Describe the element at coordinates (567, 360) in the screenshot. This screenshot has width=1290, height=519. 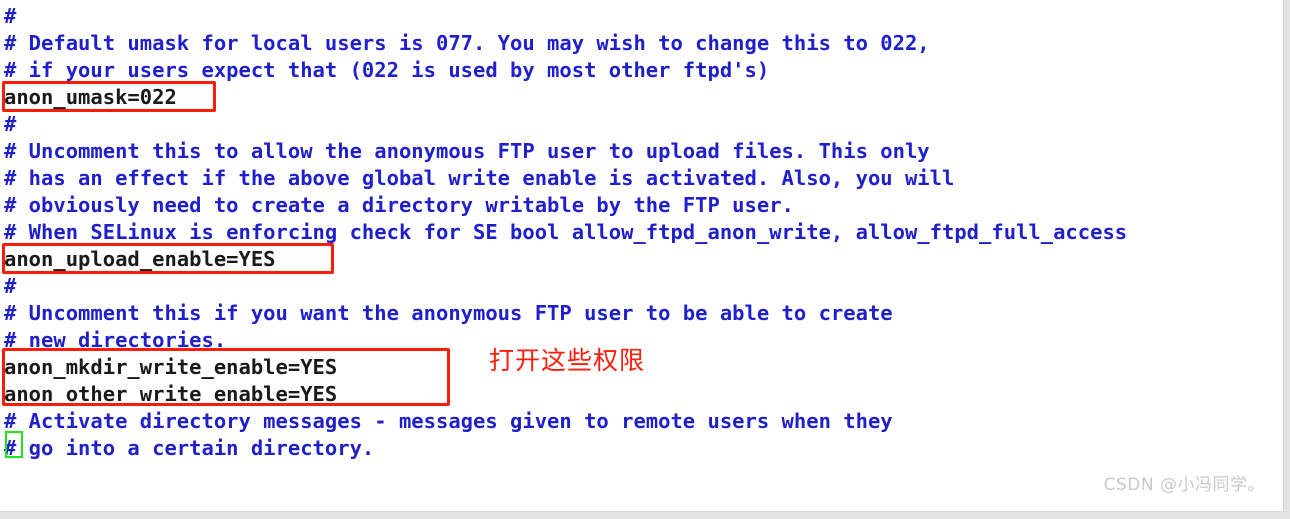
I see `annotation-label: 打开这些权限` at that location.